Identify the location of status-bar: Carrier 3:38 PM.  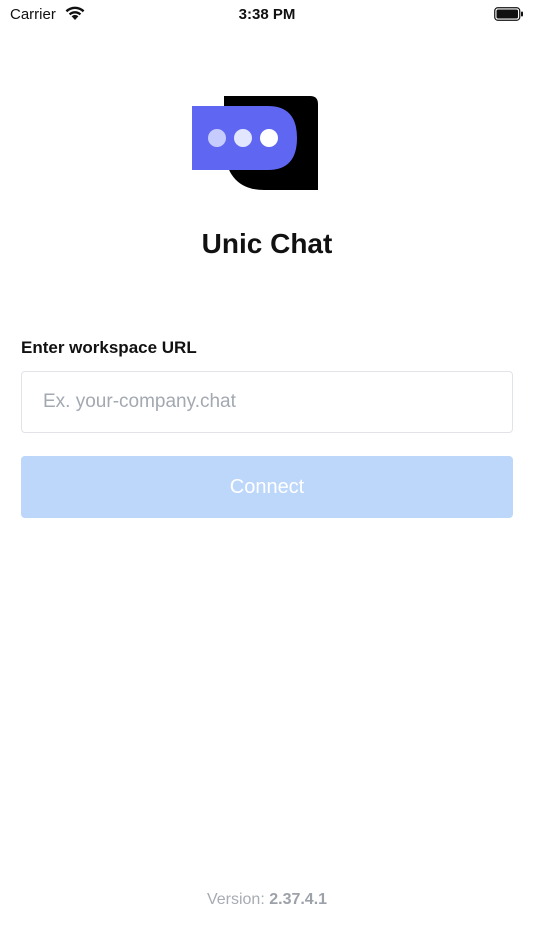
(267, 15).